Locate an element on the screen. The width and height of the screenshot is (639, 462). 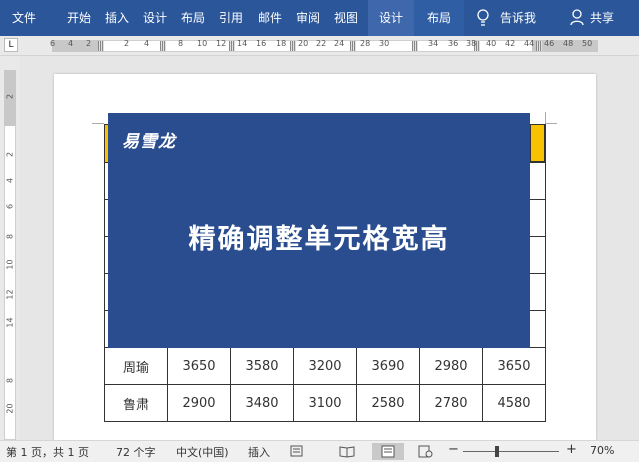
ruler-tick: 28 is located at coordinates (365, 43).